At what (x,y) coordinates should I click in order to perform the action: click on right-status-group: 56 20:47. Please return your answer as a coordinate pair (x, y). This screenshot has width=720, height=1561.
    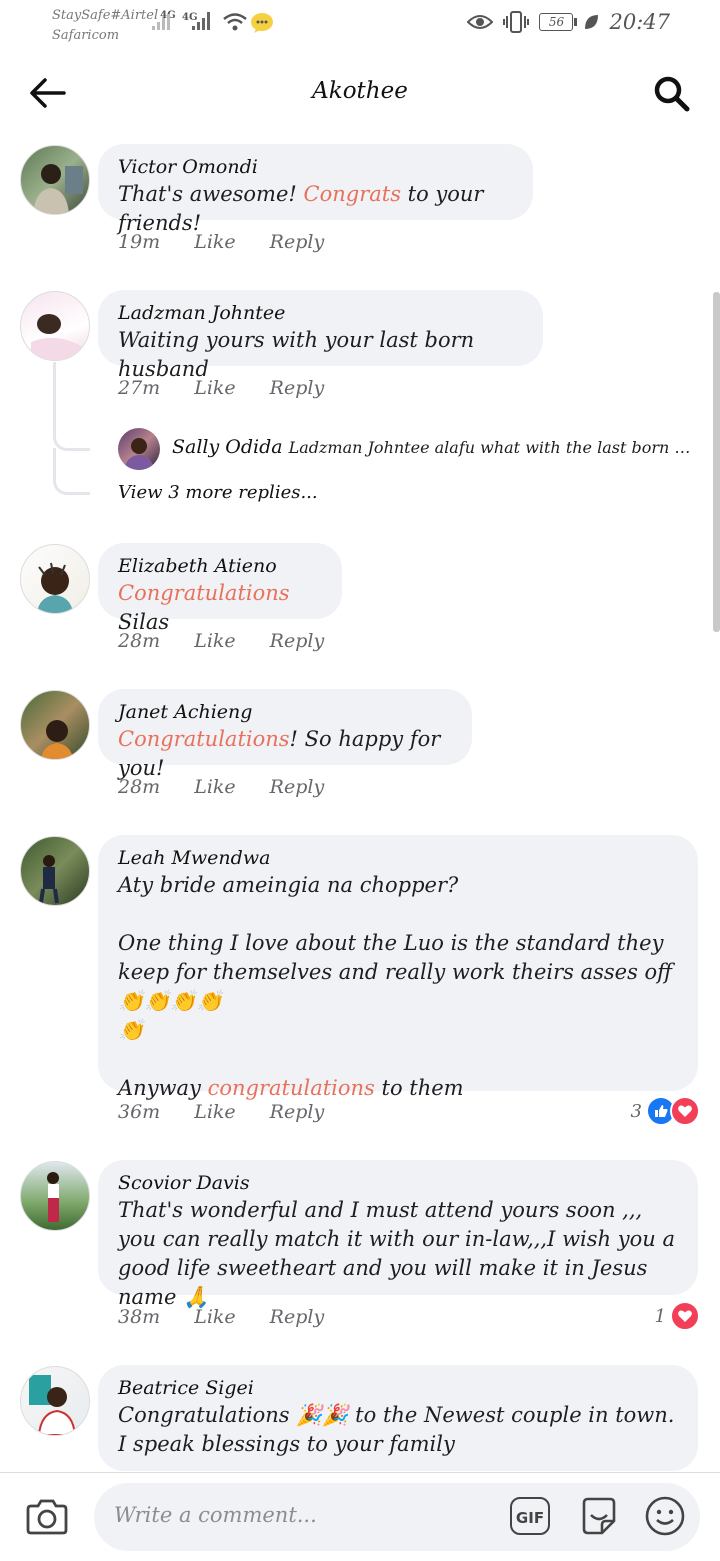
    Looking at the image, I should click on (568, 22).